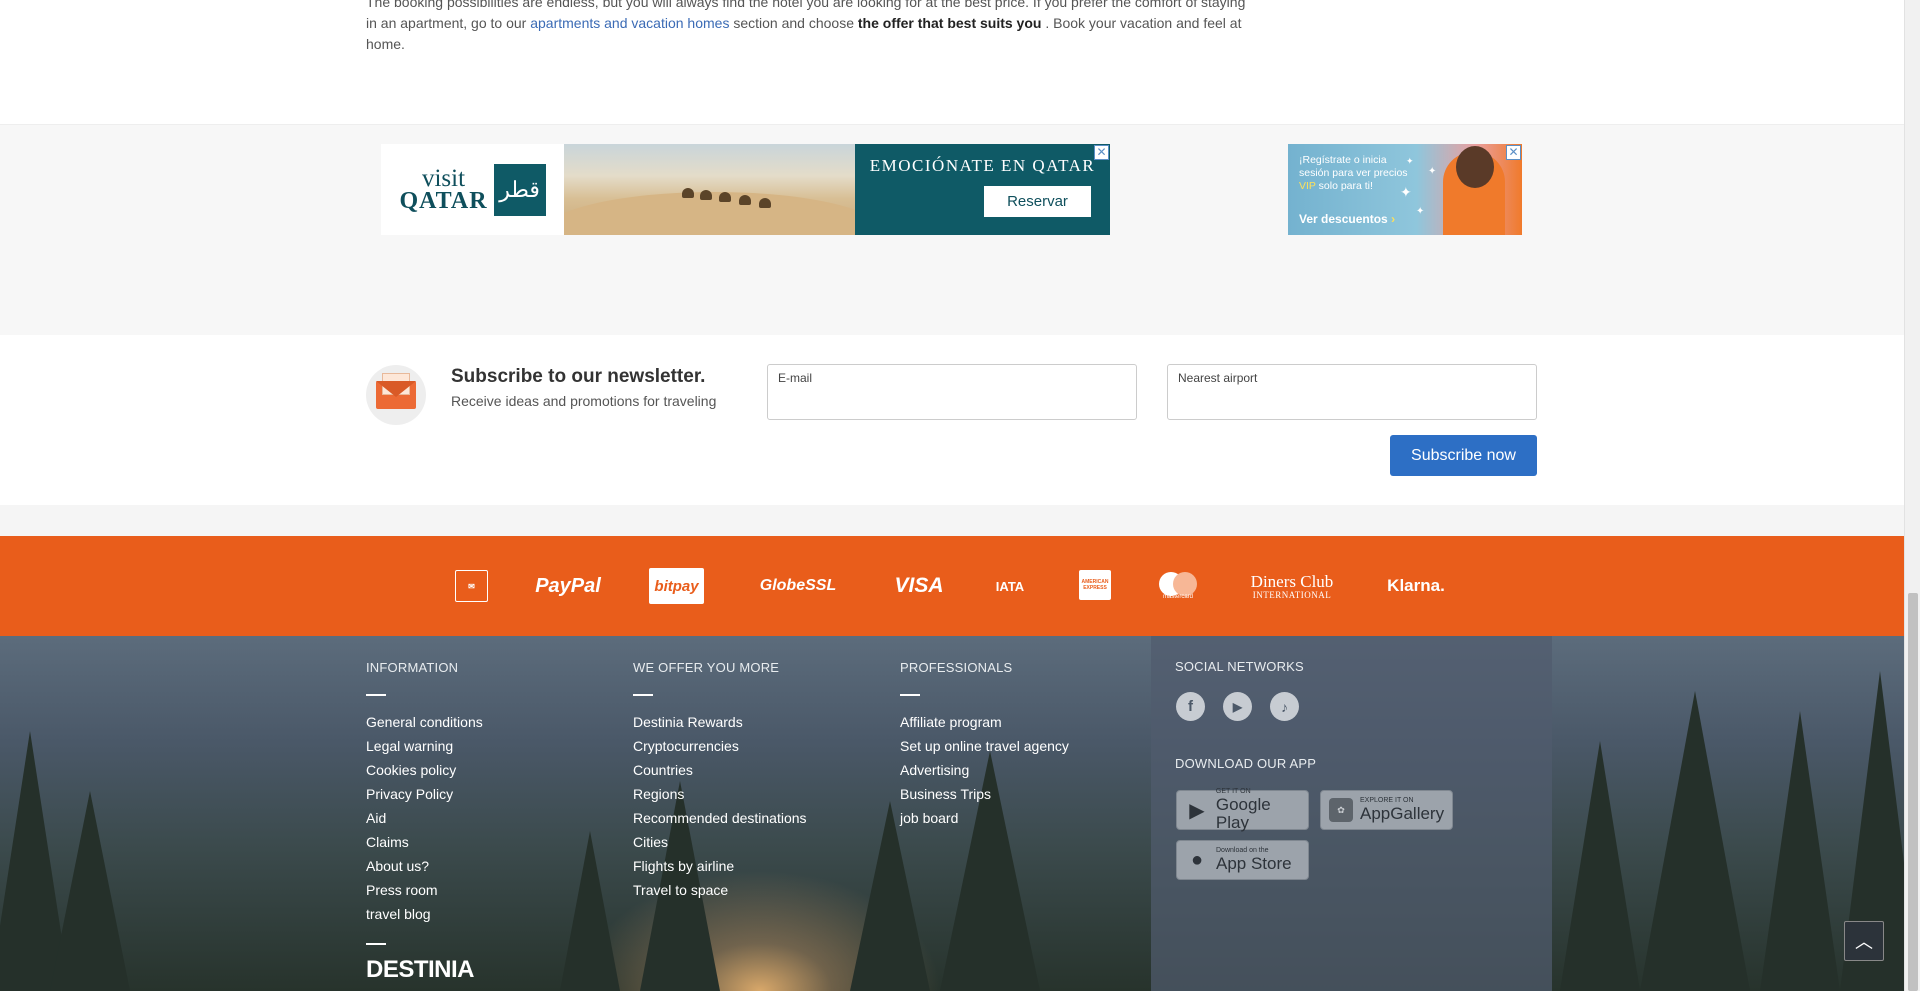 The width and height of the screenshot is (1920, 991). What do you see at coordinates (1416, 585) in the screenshot?
I see `klarna-logo: Klarna.` at bounding box center [1416, 585].